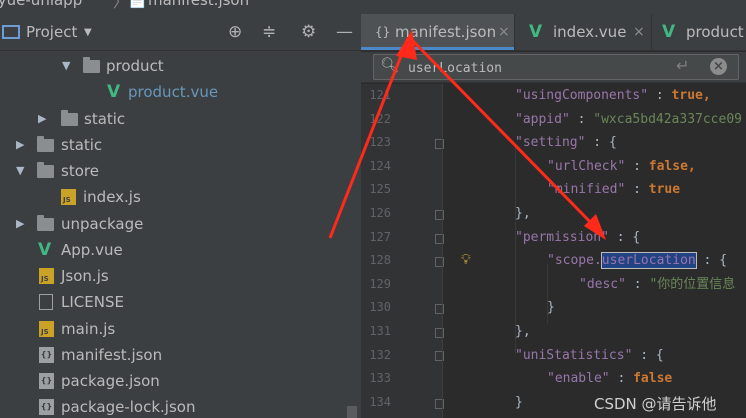 This screenshot has height=418, width=746. I want to click on line-number: 132, so click(380, 354).